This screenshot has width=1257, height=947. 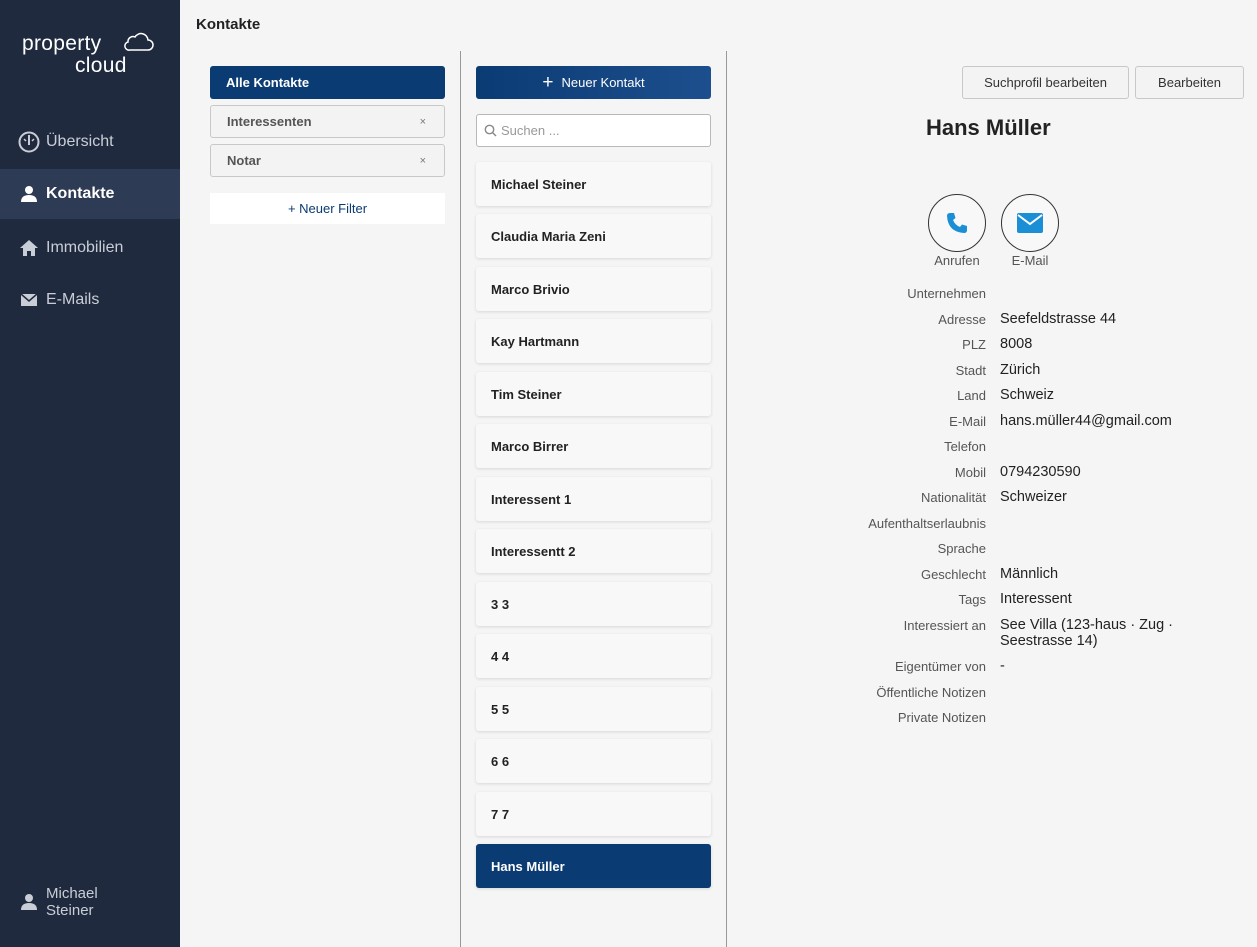 I want to click on field-key: Öffentliche Notizen, so click(x=931, y=692).